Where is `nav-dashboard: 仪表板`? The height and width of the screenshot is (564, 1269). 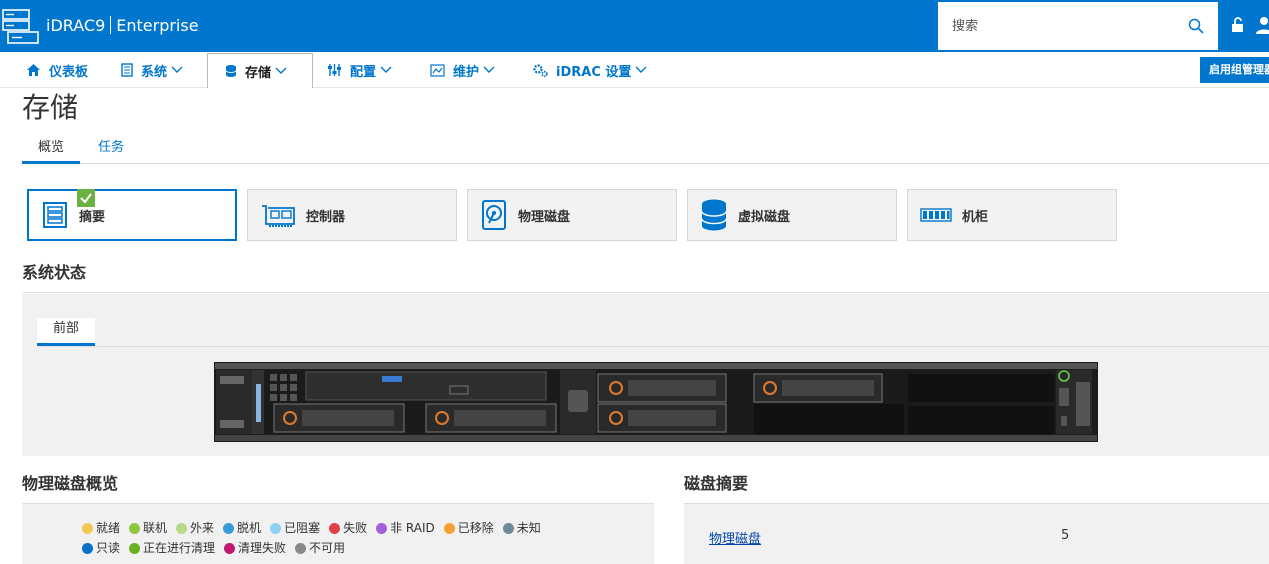 nav-dashboard: 仪表板 is located at coordinates (57, 70).